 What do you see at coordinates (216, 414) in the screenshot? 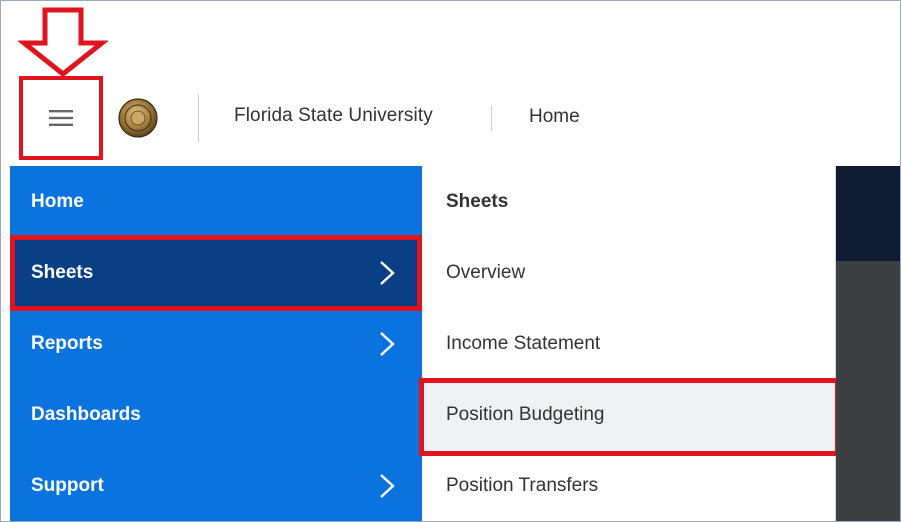
I see `nav-item-dashboards: Dashboards` at bounding box center [216, 414].